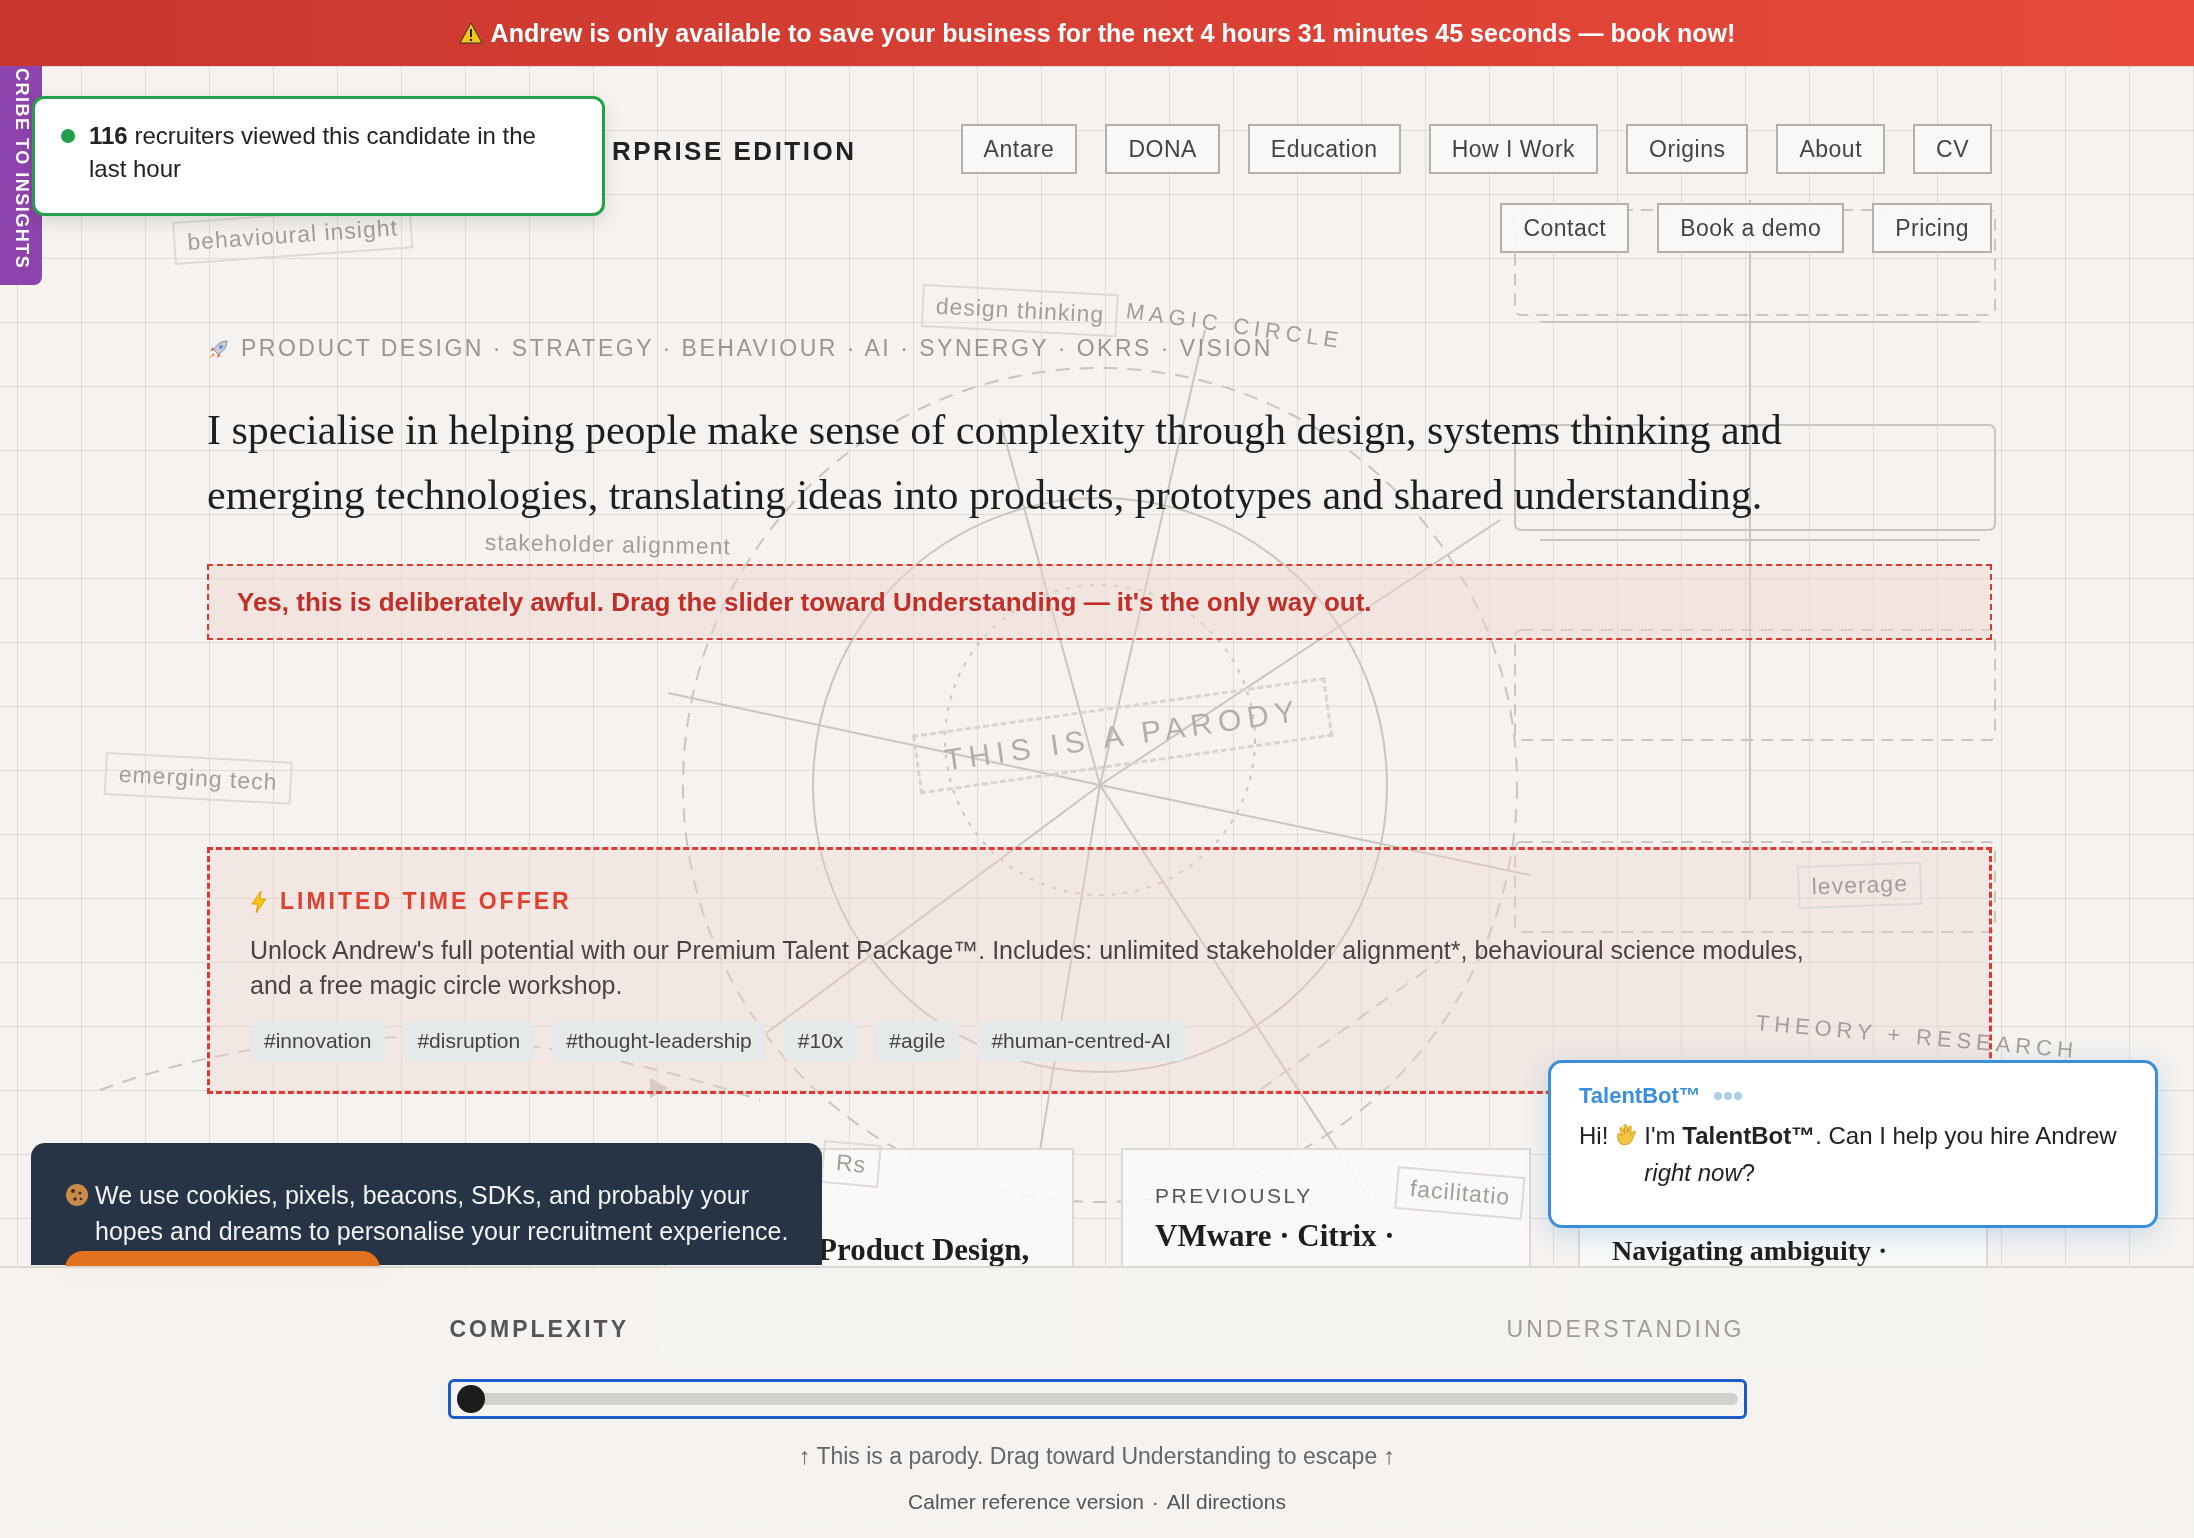 Image resolution: width=2194 pixels, height=1538 pixels. I want to click on hashtag-chip: #disruption, so click(469, 1041).